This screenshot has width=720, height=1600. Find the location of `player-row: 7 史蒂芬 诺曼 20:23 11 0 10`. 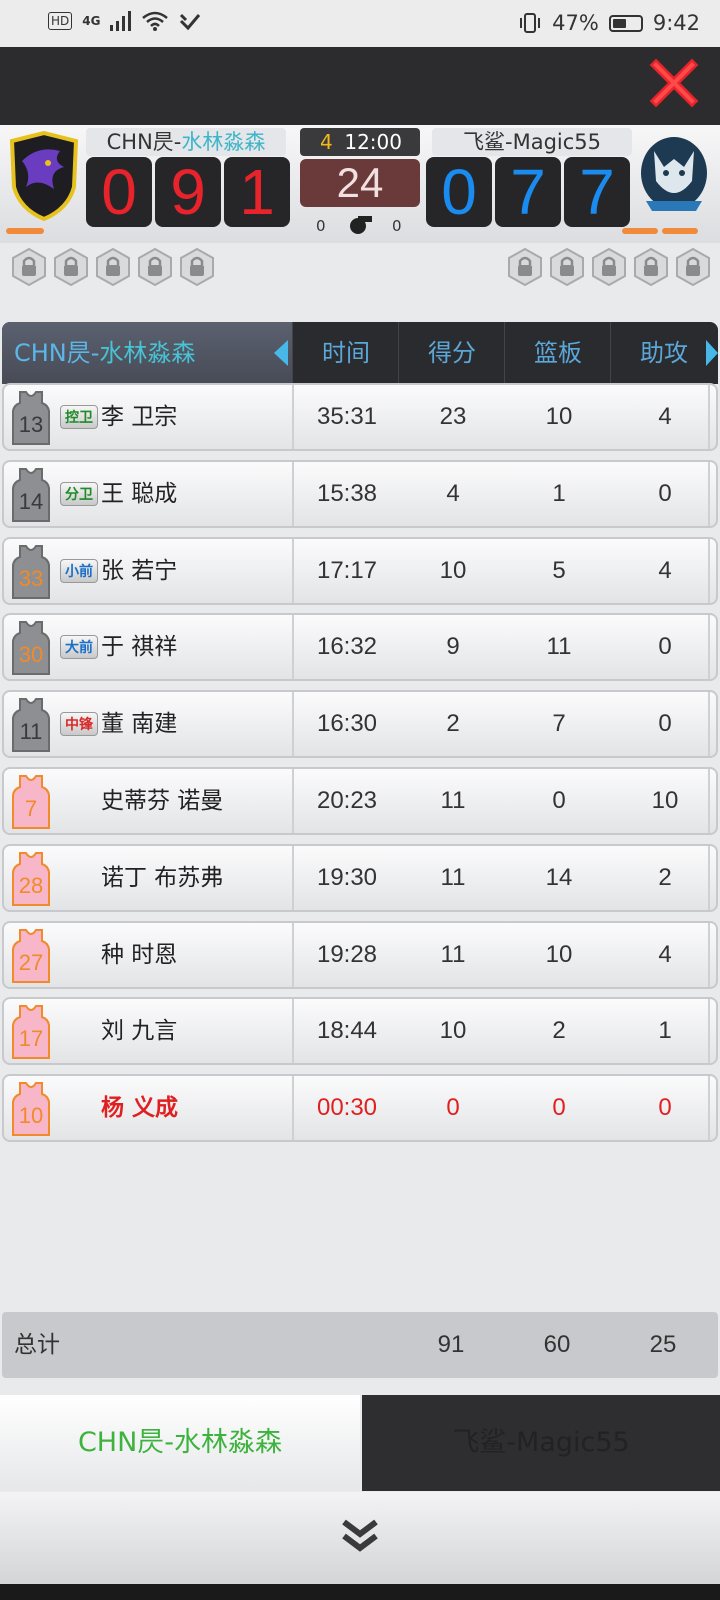

player-row: 7 史蒂芬 诺曼 20:23 11 0 10 is located at coordinates (360, 801).